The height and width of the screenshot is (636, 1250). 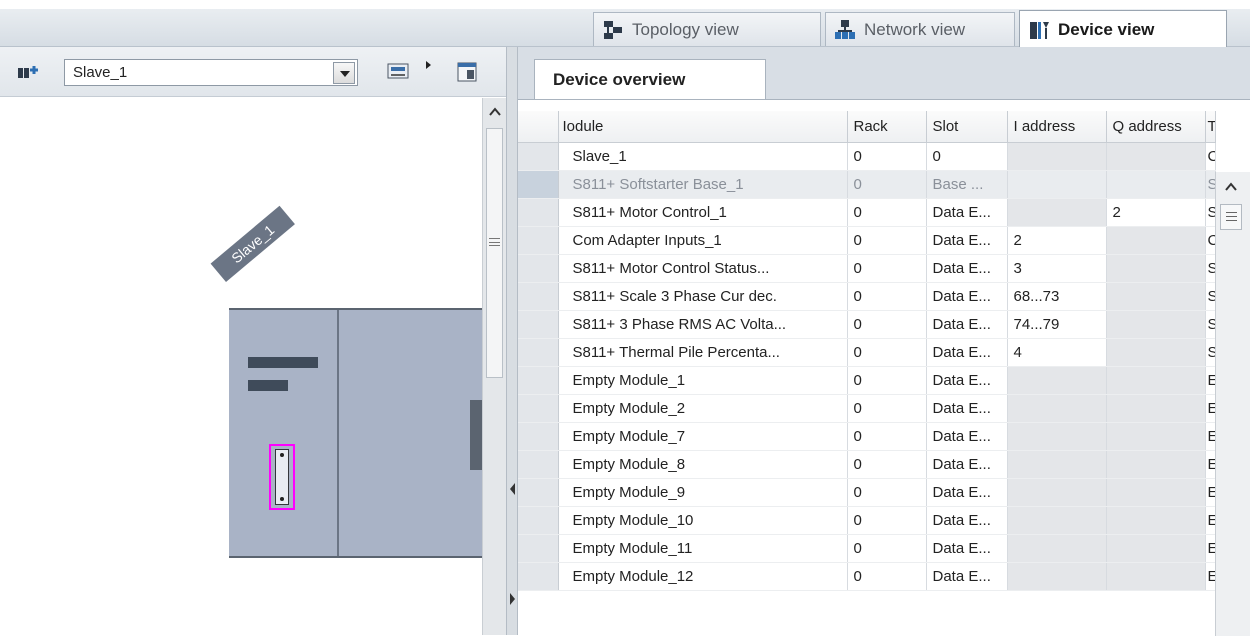 What do you see at coordinates (1057, 240) in the screenshot?
I see `cell-i-address: 2` at bounding box center [1057, 240].